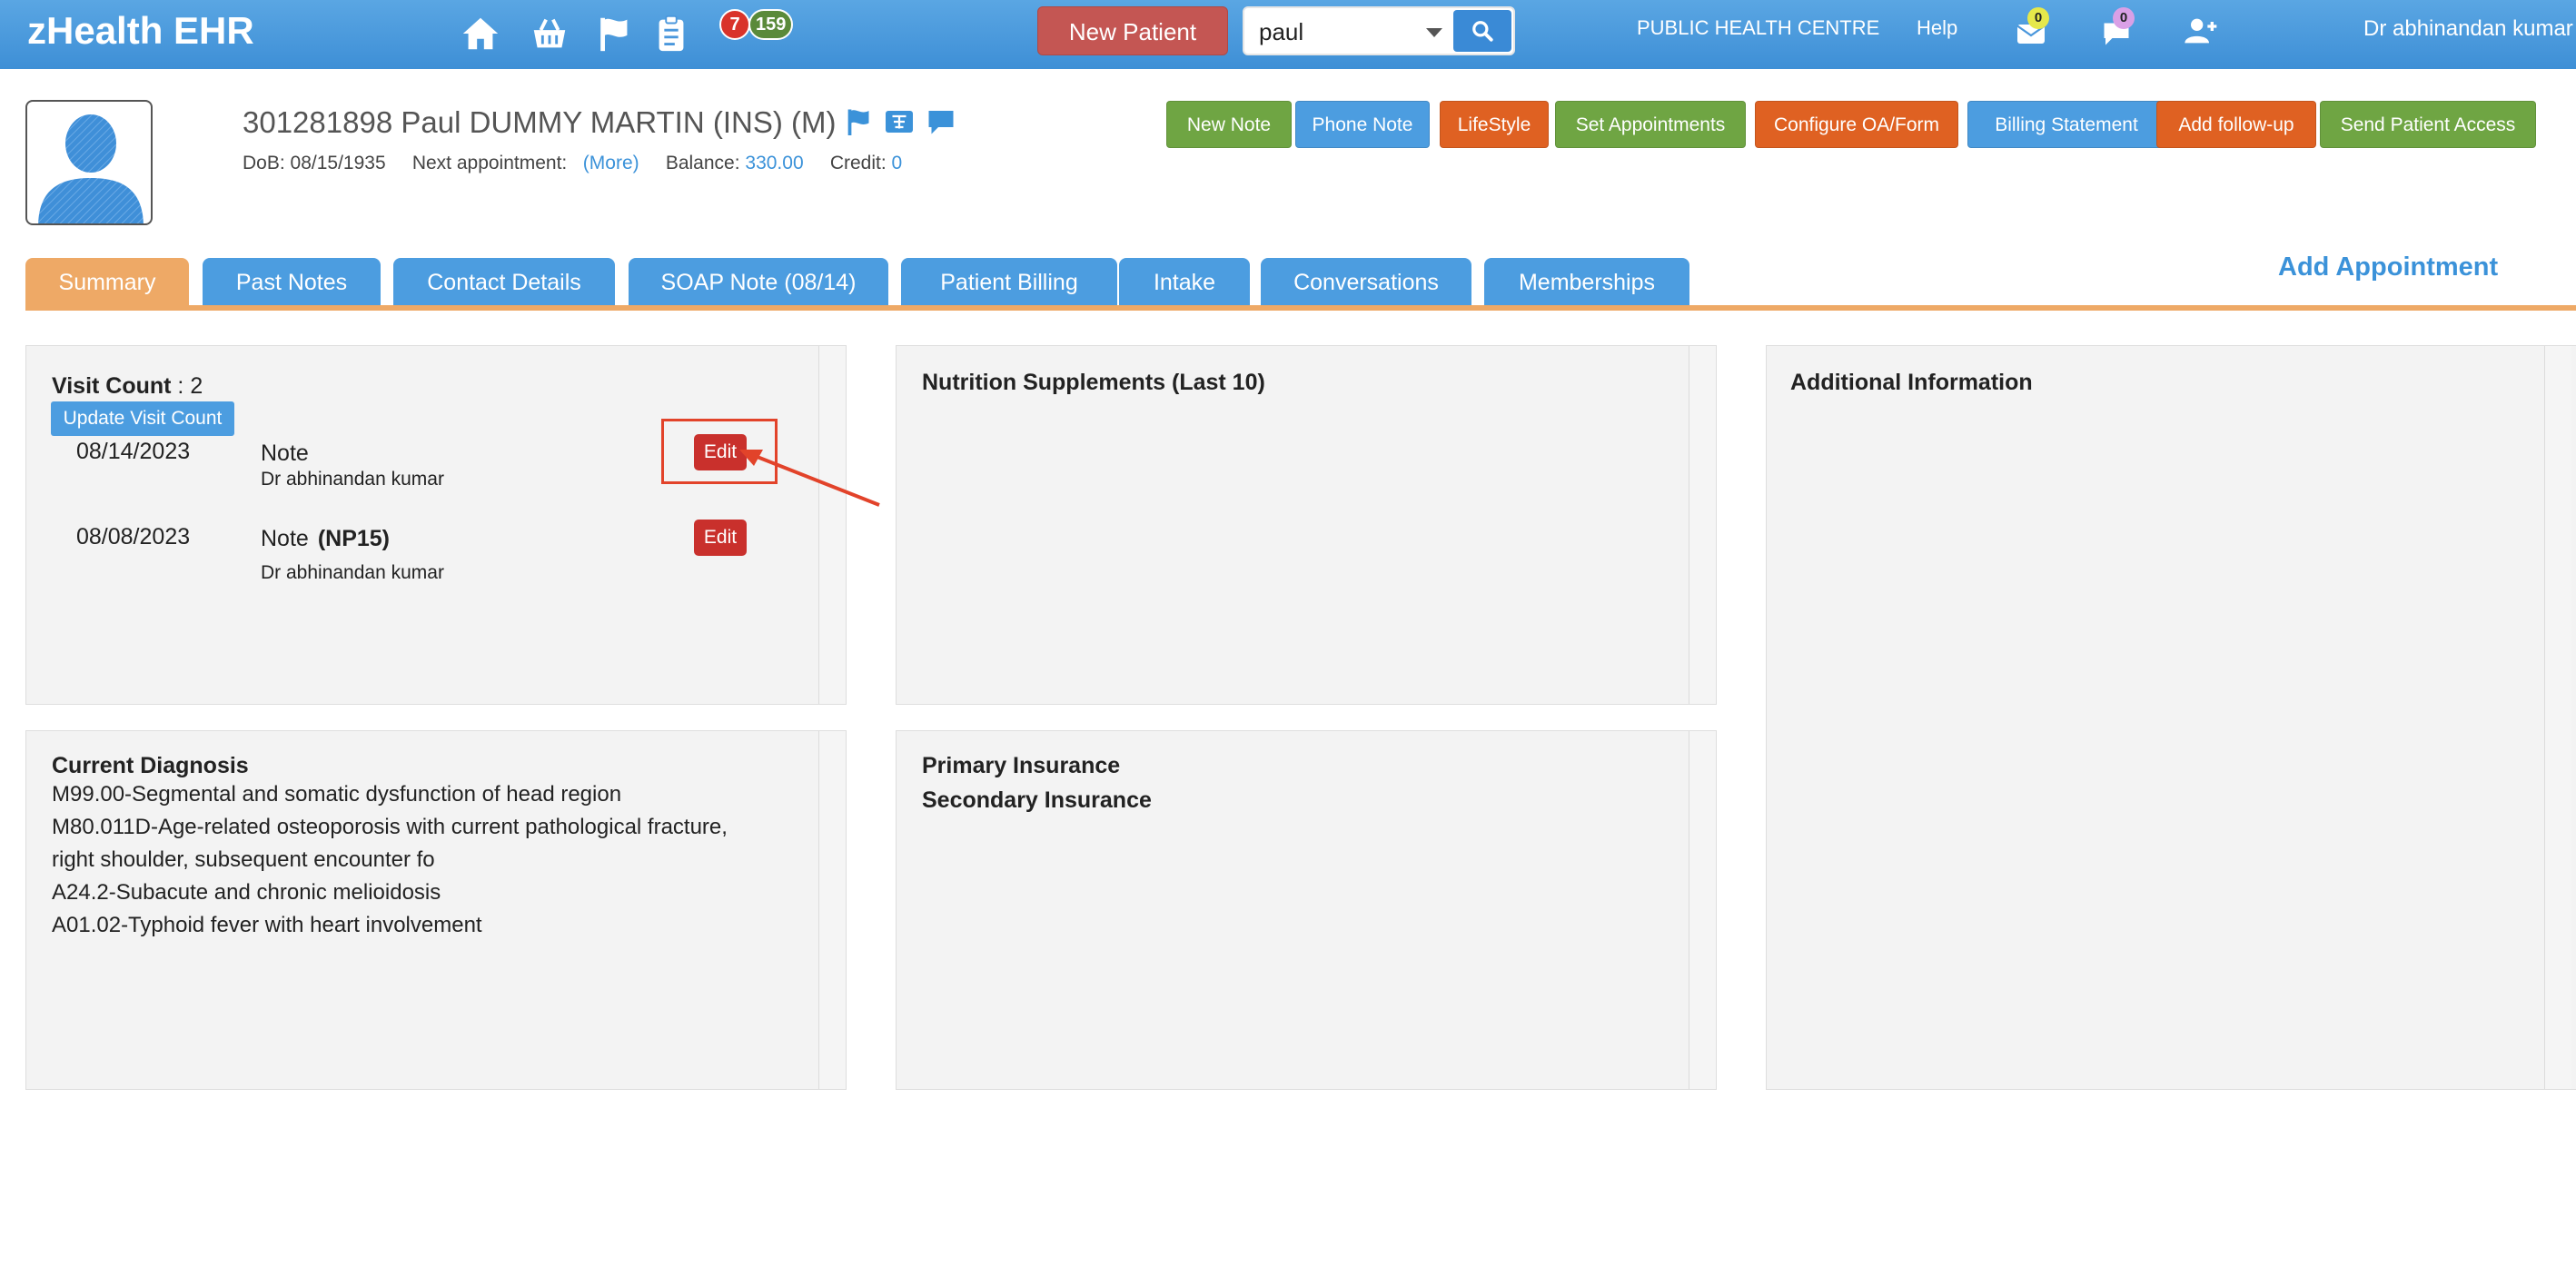 The width and height of the screenshot is (2576, 1277). What do you see at coordinates (809, 479) in the screenshot?
I see `annotation-arrow-icon` at bounding box center [809, 479].